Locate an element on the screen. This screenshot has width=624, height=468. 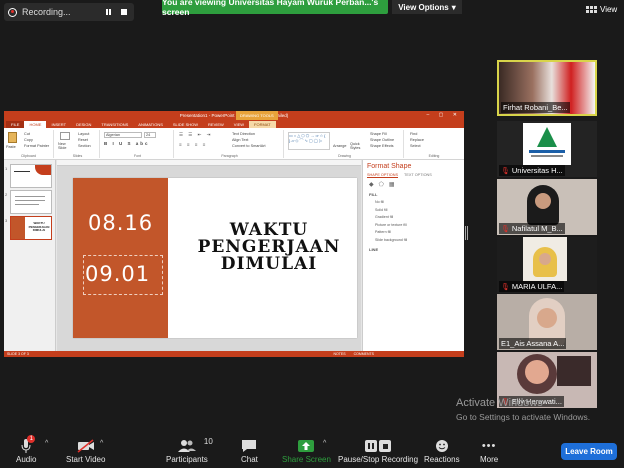
splitter-handle is located at coordinates (467, 233).